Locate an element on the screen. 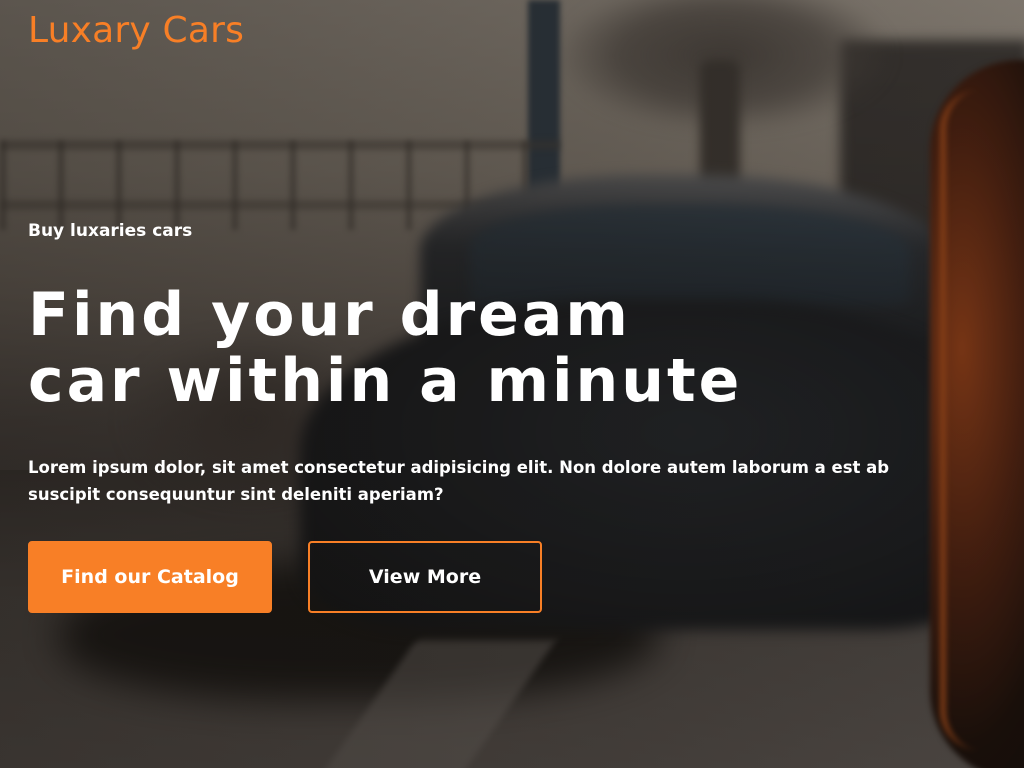  hero-eyebrow: Buy luxaries cars is located at coordinates (110, 231).